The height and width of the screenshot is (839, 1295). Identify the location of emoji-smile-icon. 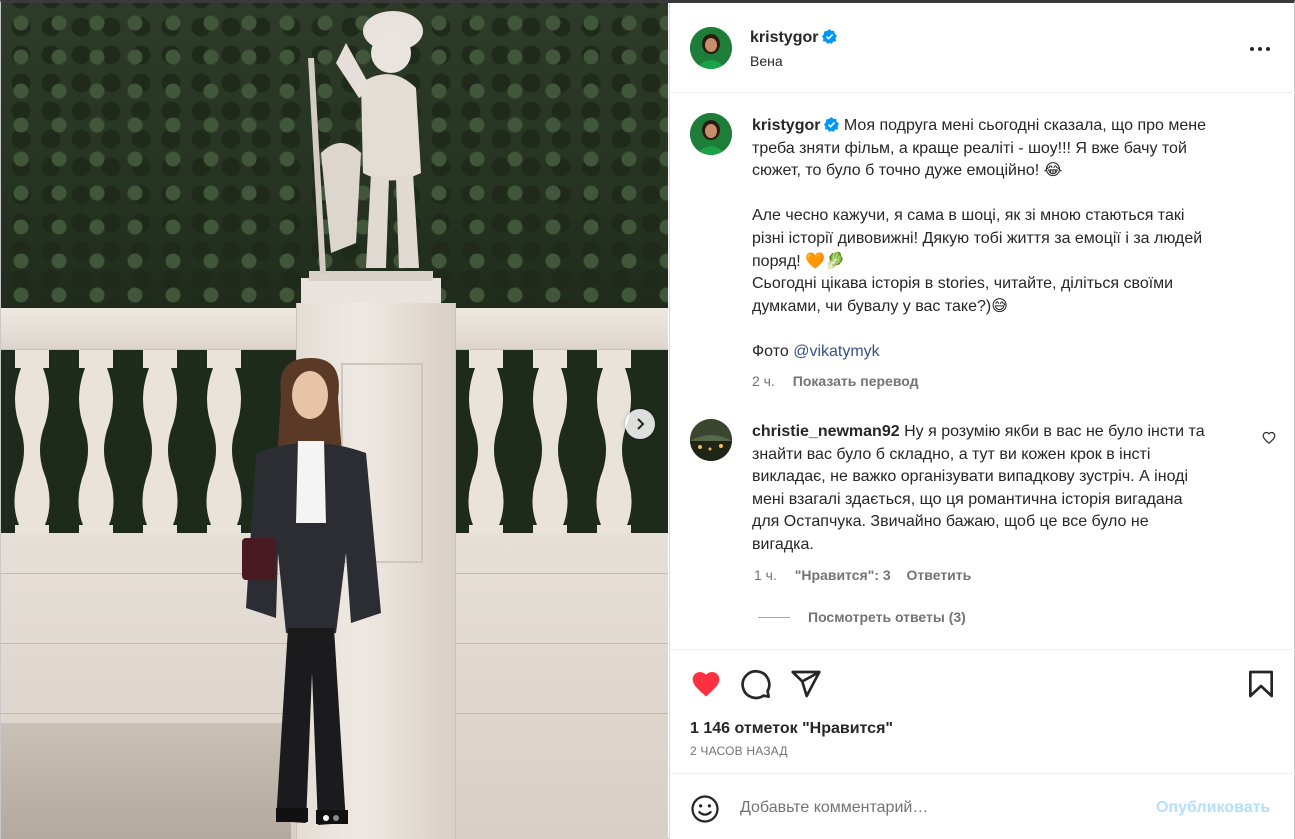
(705, 809).